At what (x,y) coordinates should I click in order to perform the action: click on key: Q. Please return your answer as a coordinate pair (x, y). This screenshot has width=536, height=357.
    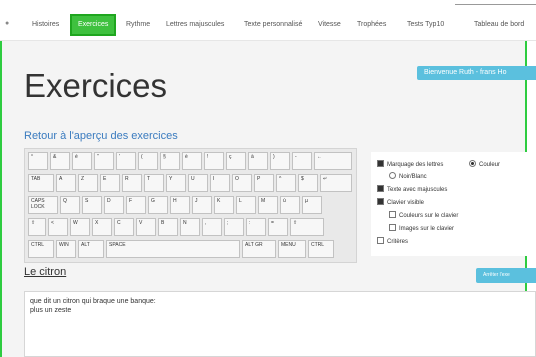
    Looking at the image, I should click on (70, 205).